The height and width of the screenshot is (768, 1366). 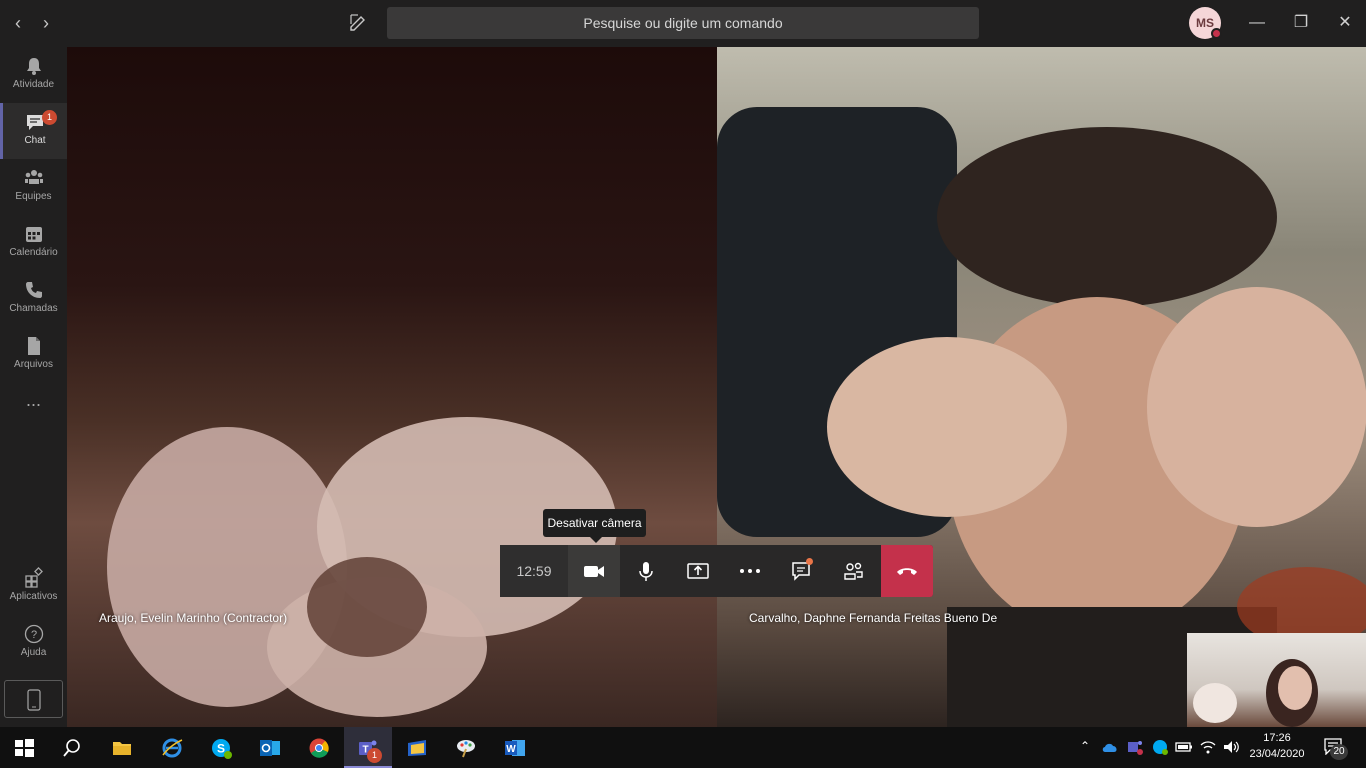 I want to click on chat-badge: 1, so click(x=49, y=117).